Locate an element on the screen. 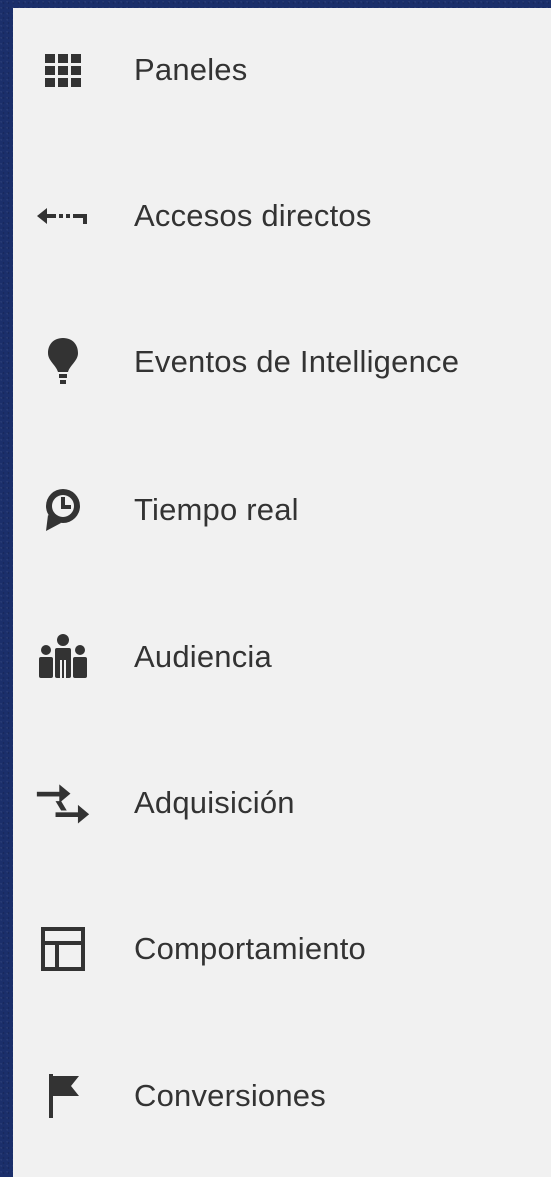 The height and width of the screenshot is (1177, 551). shortcut-arrow-icon is located at coordinates (63, 216).